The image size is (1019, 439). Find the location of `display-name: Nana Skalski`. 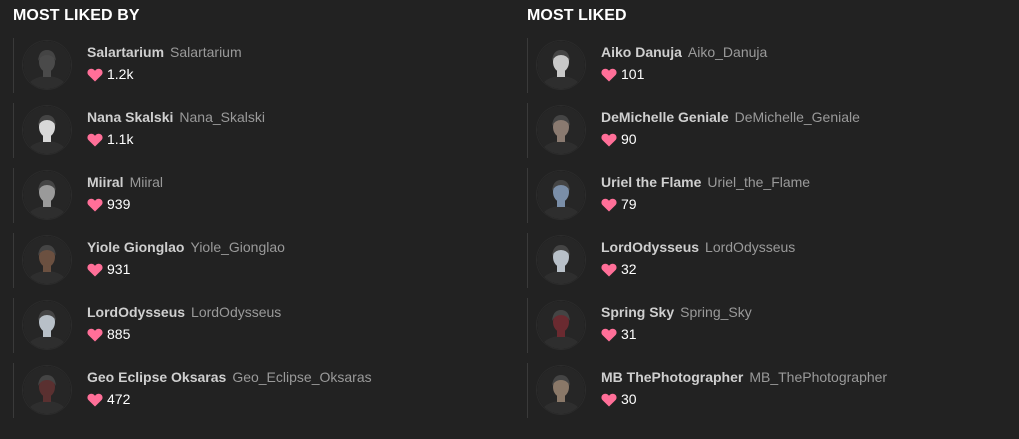

display-name: Nana Skalski is located at coordinates (130, 117).